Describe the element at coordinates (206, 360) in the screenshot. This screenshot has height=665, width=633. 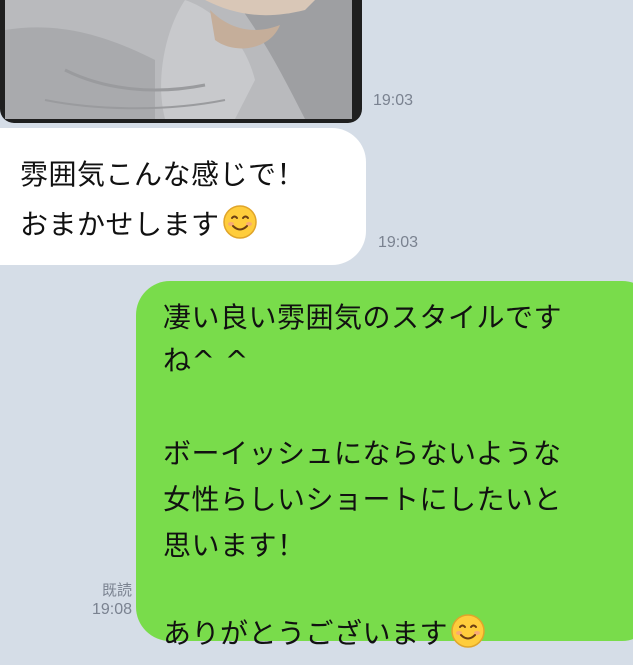
I see `outgoing-message-line: ね^ ^` at that location.